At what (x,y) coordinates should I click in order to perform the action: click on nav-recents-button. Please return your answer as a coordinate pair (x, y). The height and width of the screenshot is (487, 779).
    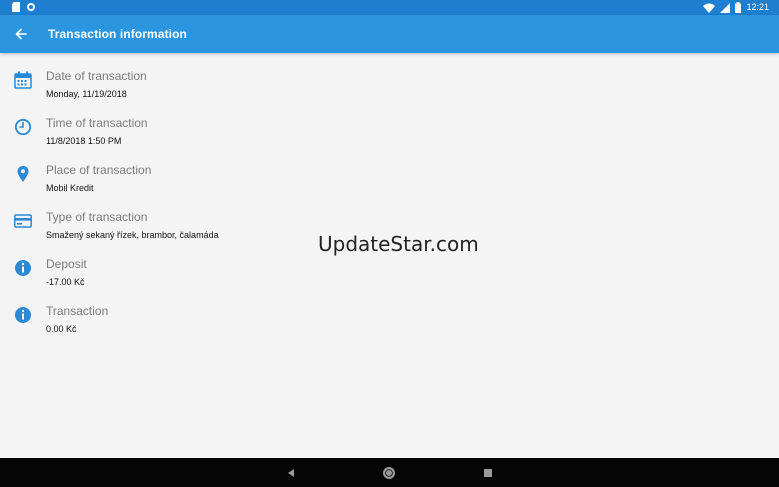
    Looking at the image, I should click on (488, 473).